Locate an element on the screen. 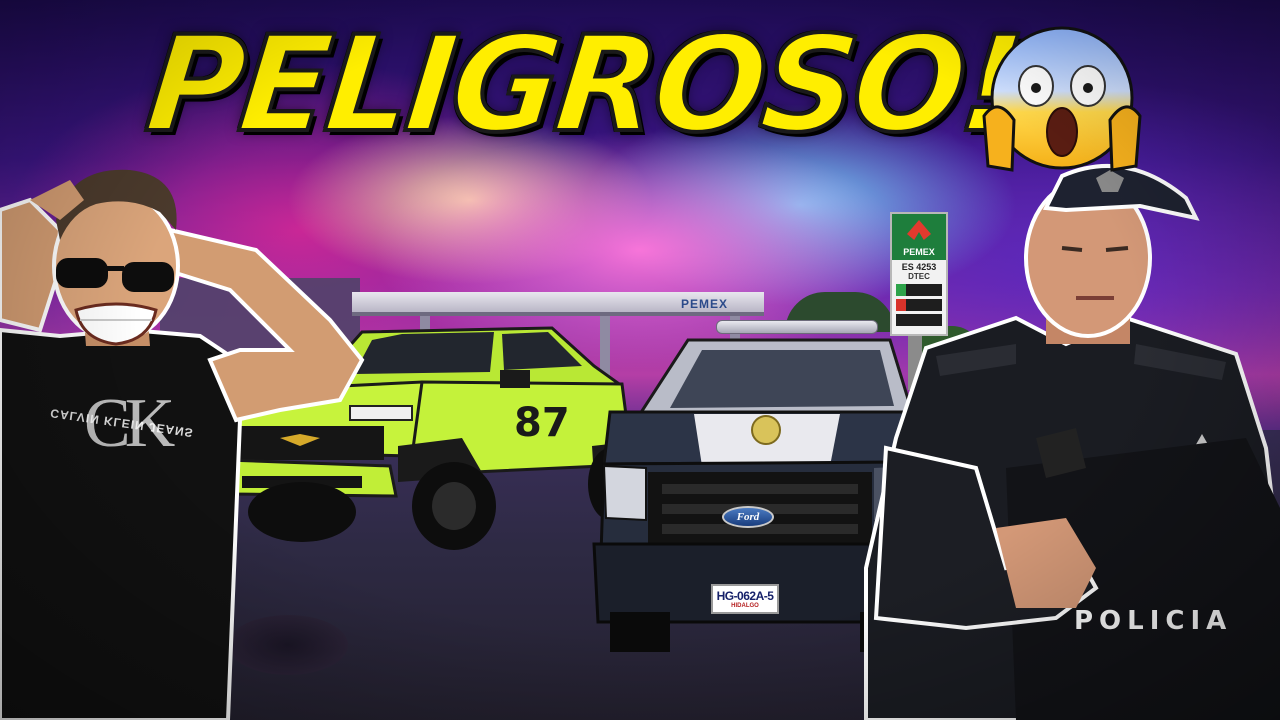 The height and width of the screenshot is (720, 1280). truck-number: 87 is located at coordinates (542, 423).